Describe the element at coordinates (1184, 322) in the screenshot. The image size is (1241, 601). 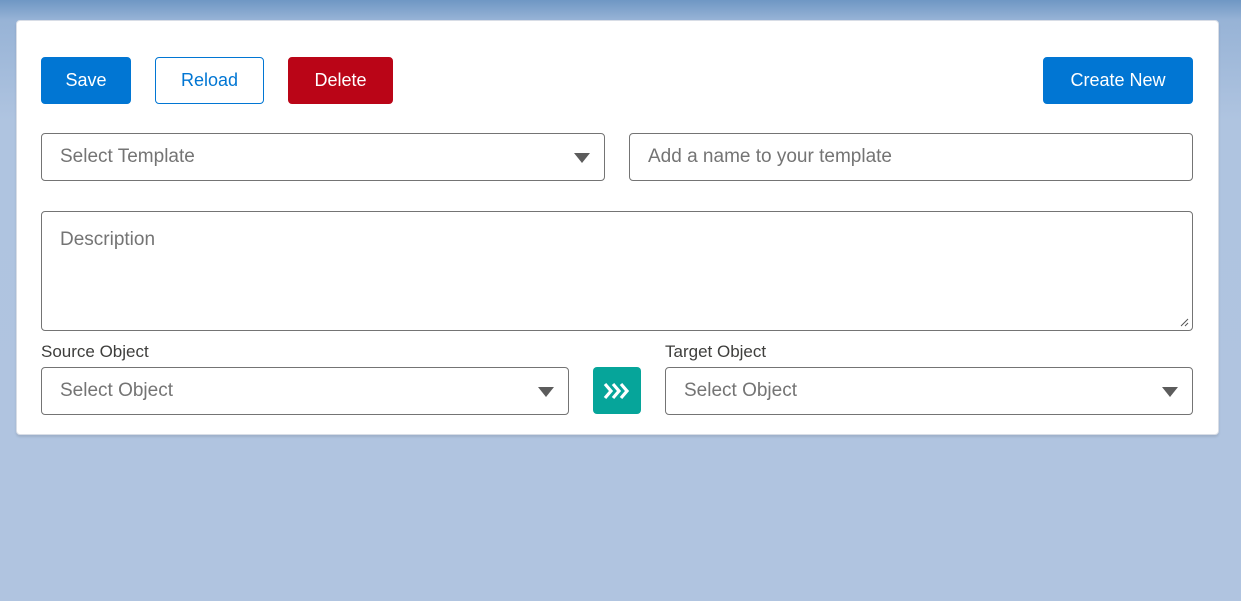
I see `resize-handle-icon` at that location.